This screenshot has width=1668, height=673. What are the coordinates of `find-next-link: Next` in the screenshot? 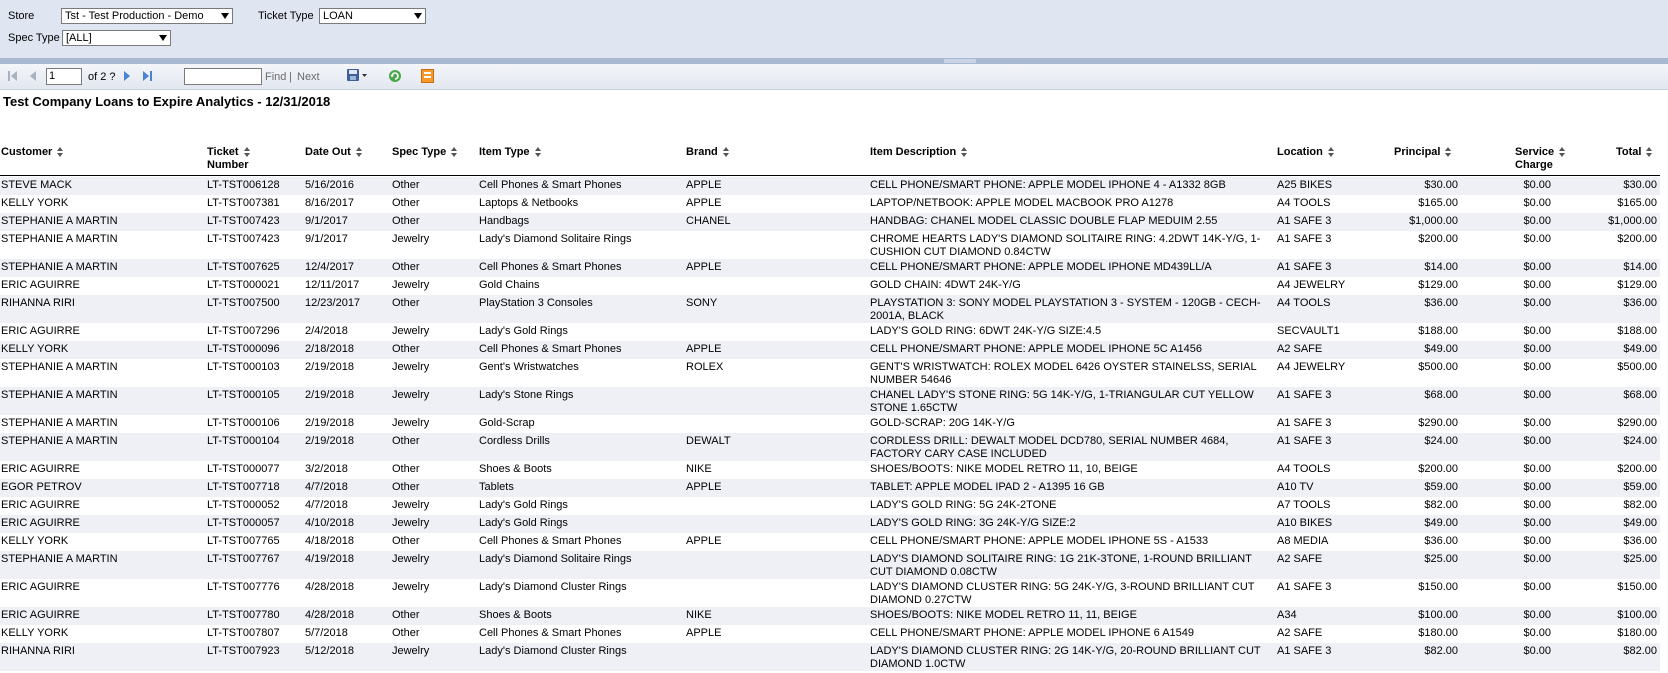 It's located at (308, 77).